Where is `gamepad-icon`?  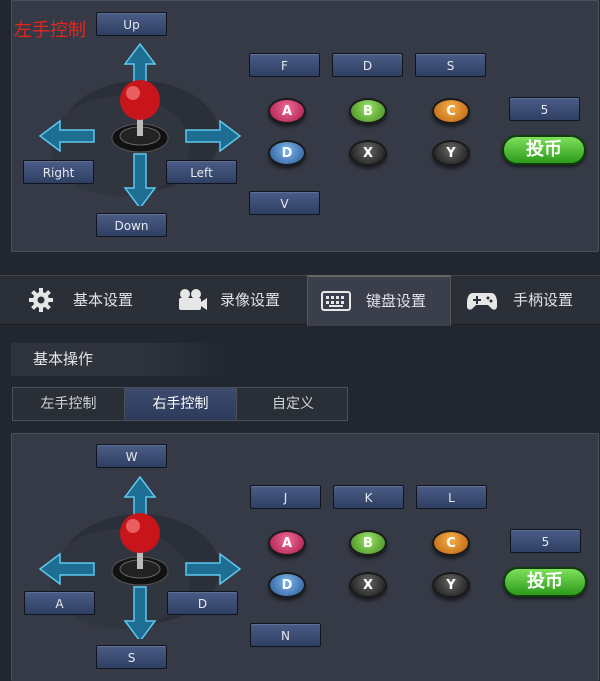 gamepad-icon is located at coordinates (482, 301).